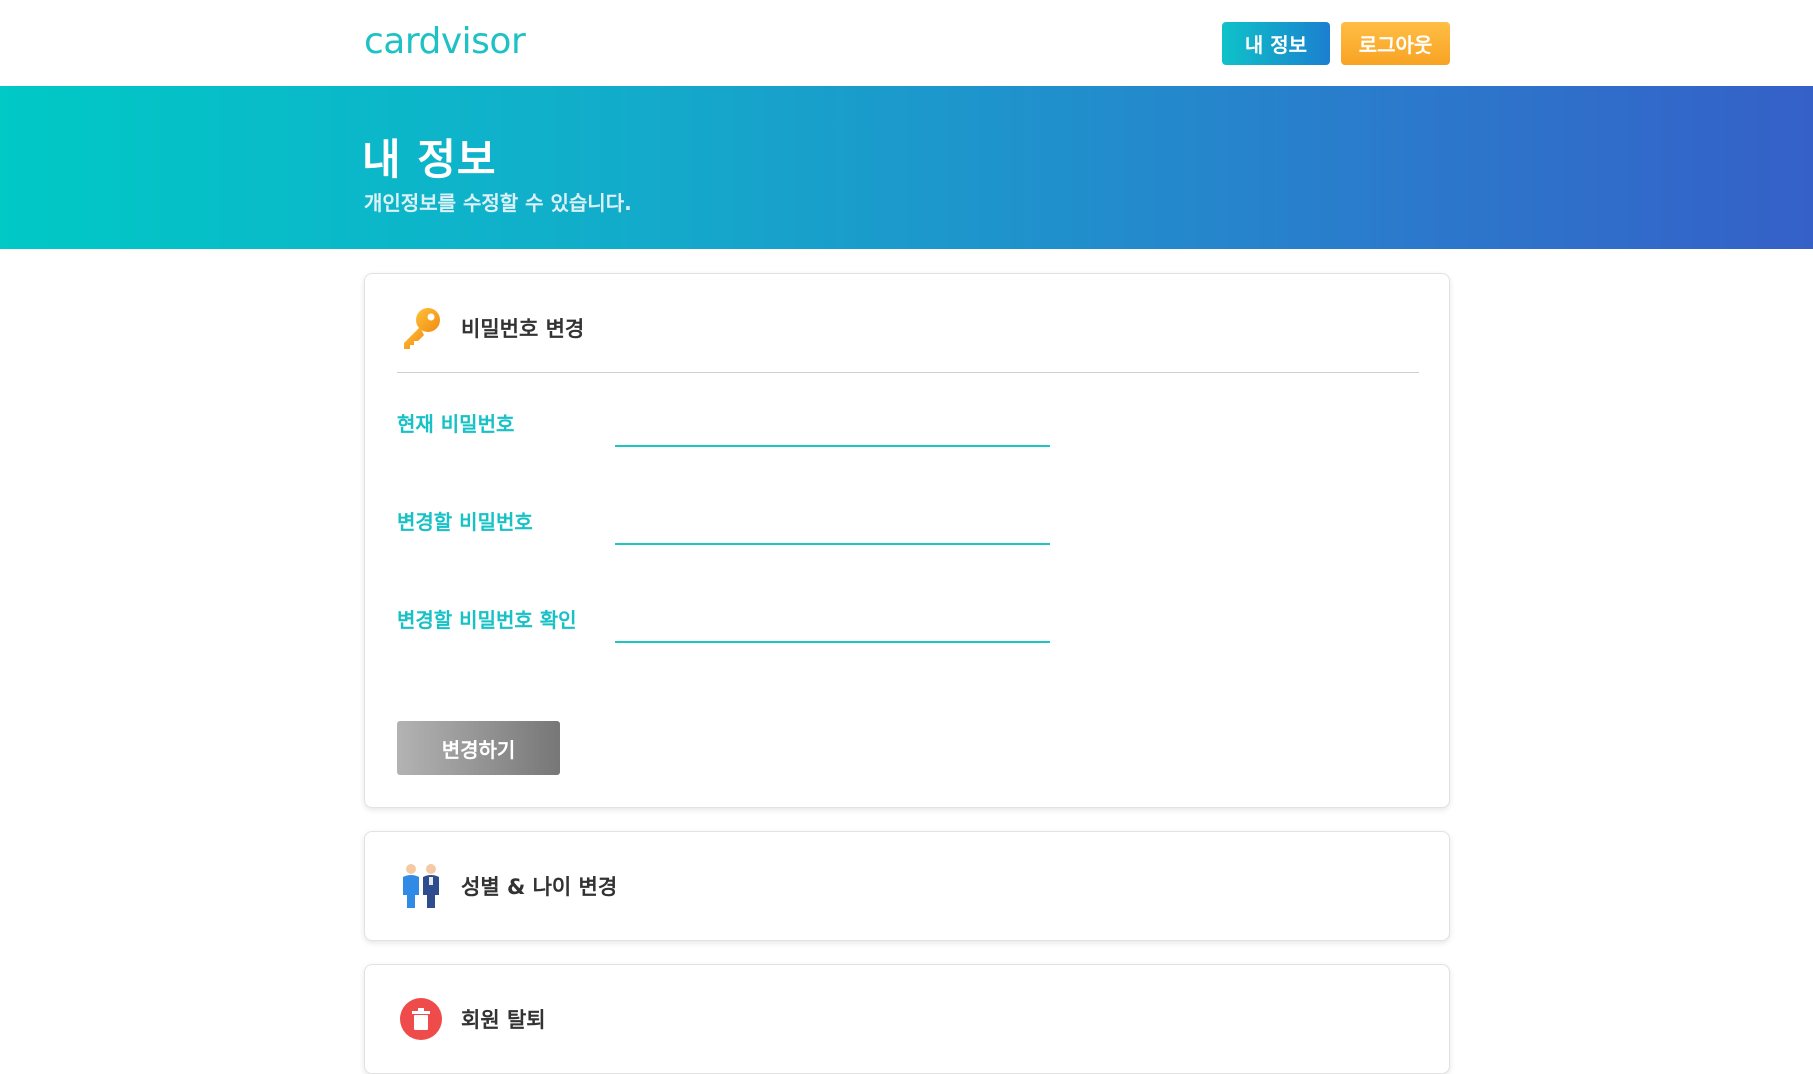  I want to click on new-password-row: 변경할 비밀번호, so click(747, 523).